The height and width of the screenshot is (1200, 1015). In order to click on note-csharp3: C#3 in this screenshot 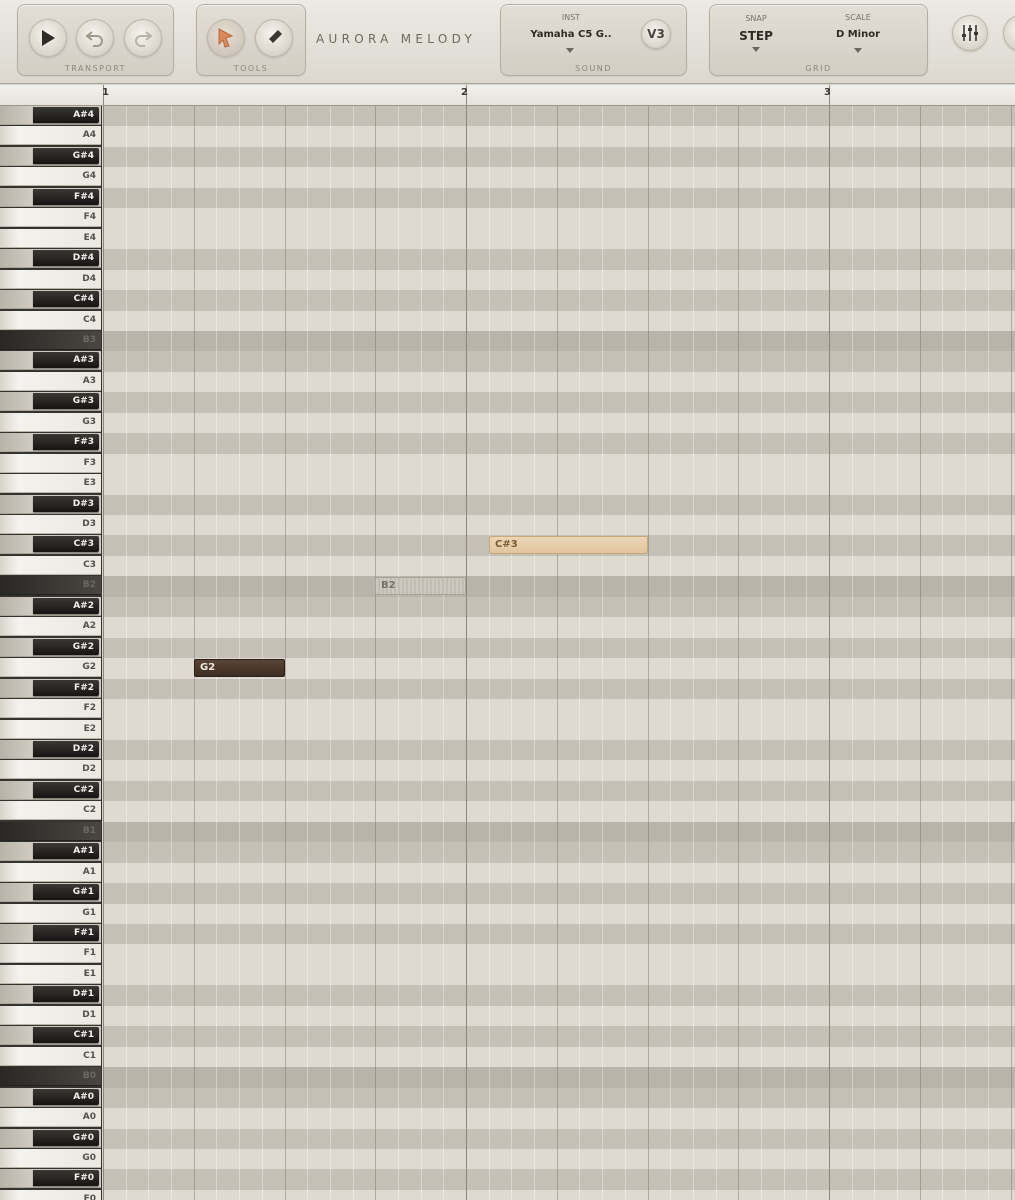, I will do `click(568, 545)`.